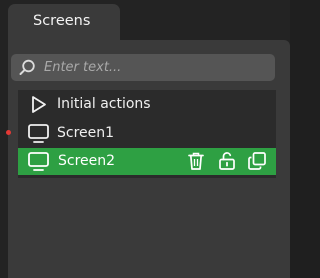 The width and height of the screenshot is (320, 278). What do you see at coordinates (8, 132) in the screenshot?
I see `modified-indicator-dot` at bounding box center [8, 132].